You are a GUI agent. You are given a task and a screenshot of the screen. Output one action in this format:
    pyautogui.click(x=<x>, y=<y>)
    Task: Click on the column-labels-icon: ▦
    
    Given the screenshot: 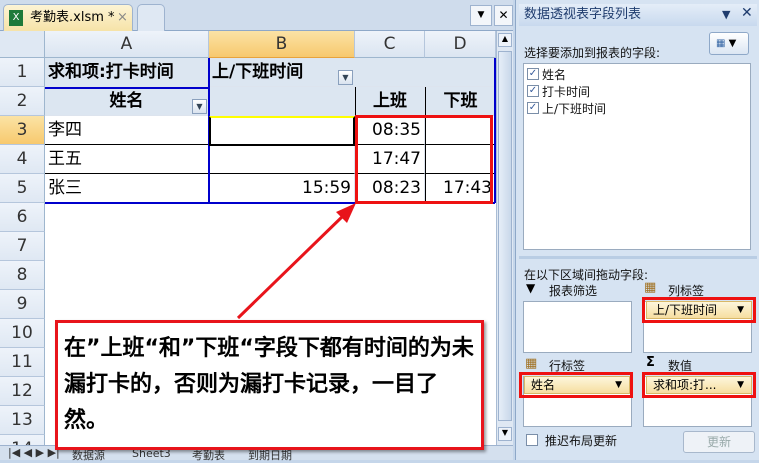 What is the action you would take?
    pyautogui.click(x=650, y=287)
    